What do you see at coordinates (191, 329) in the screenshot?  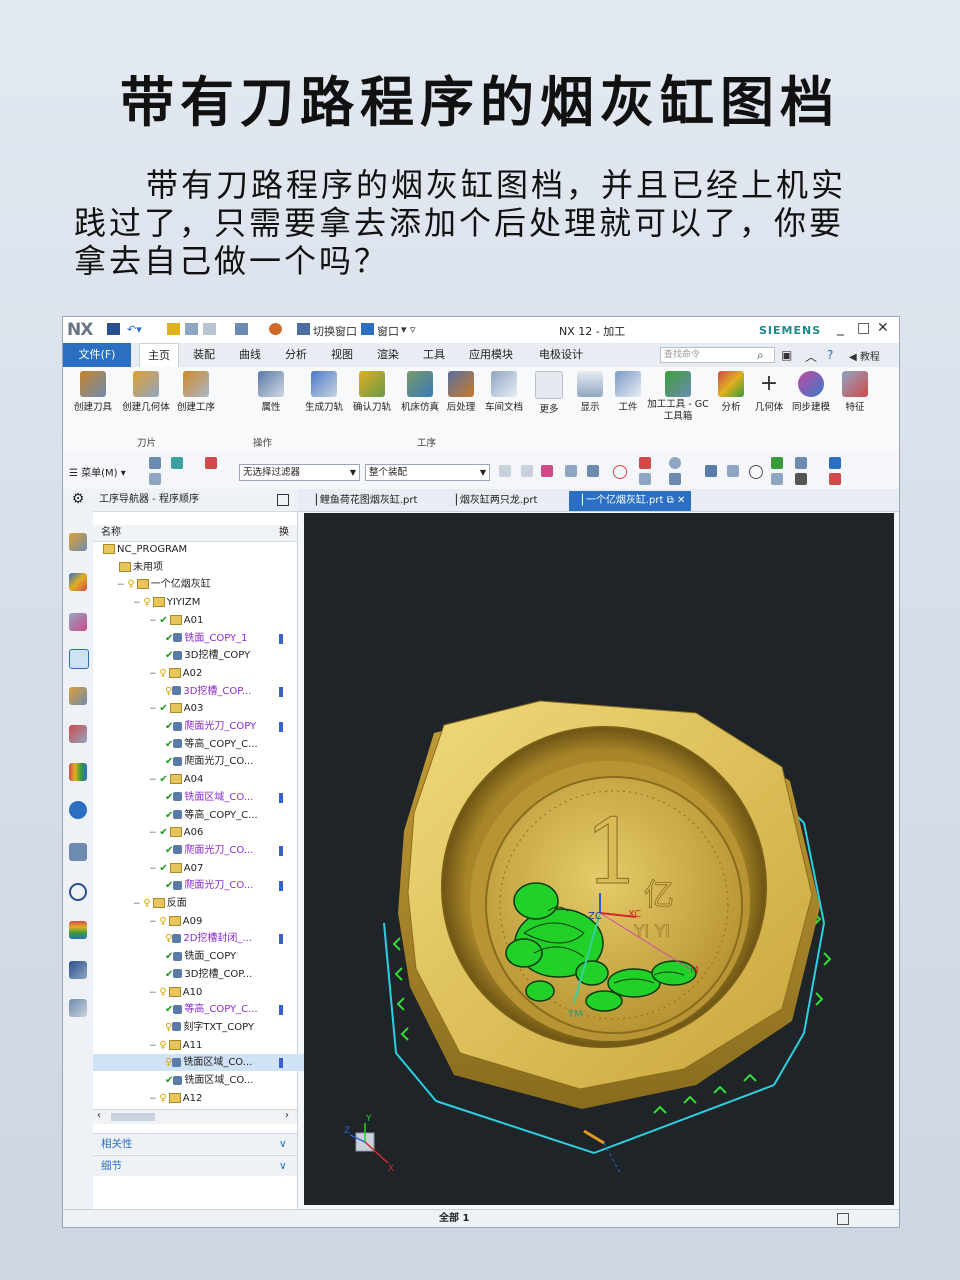 I see `copy-icon` at bounding box center [191, 329].